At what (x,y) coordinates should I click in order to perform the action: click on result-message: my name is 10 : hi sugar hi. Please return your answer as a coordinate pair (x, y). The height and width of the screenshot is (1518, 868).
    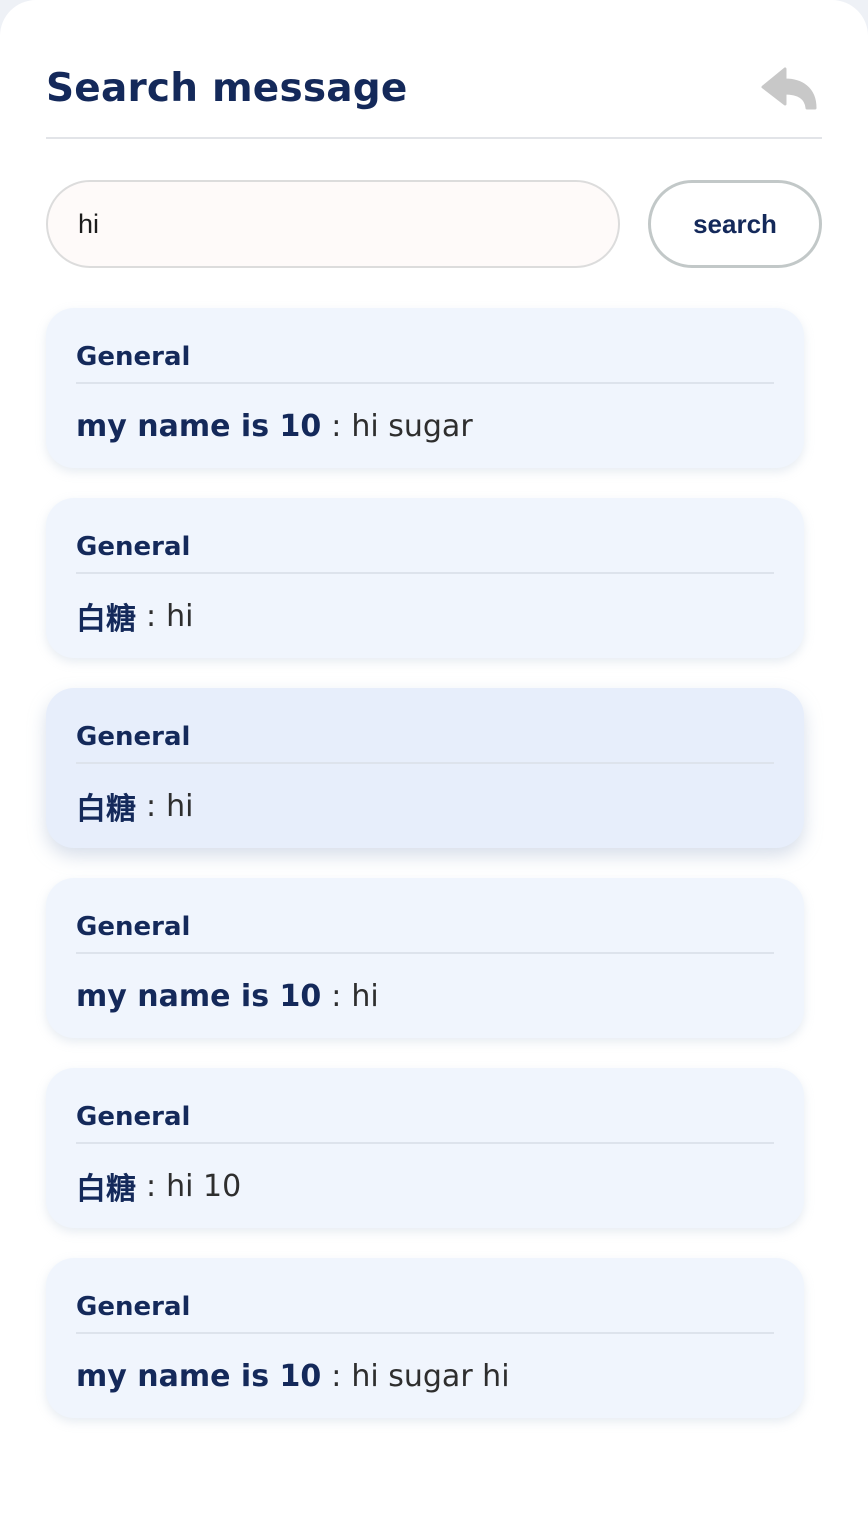
    Looking at the image, I should click on (425, 1376).